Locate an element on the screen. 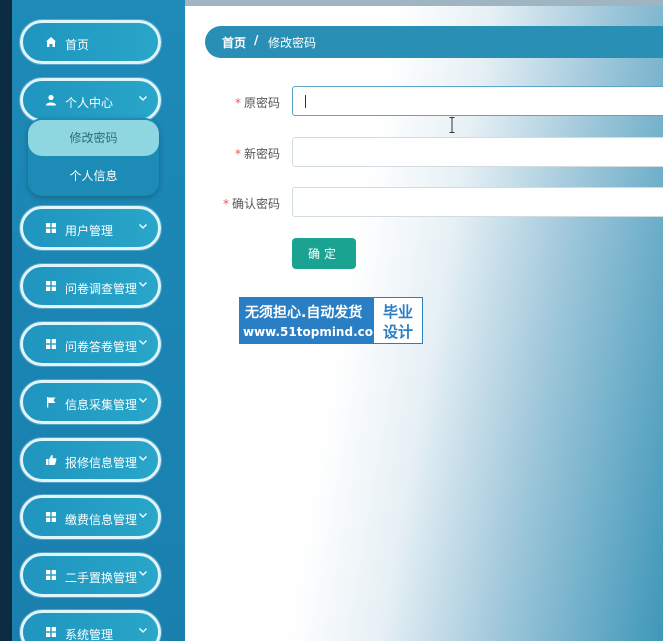 The image size is (663, 641). sidebar-item-payment-management: 缴费信息管理 is located at coordinates (90, 517).